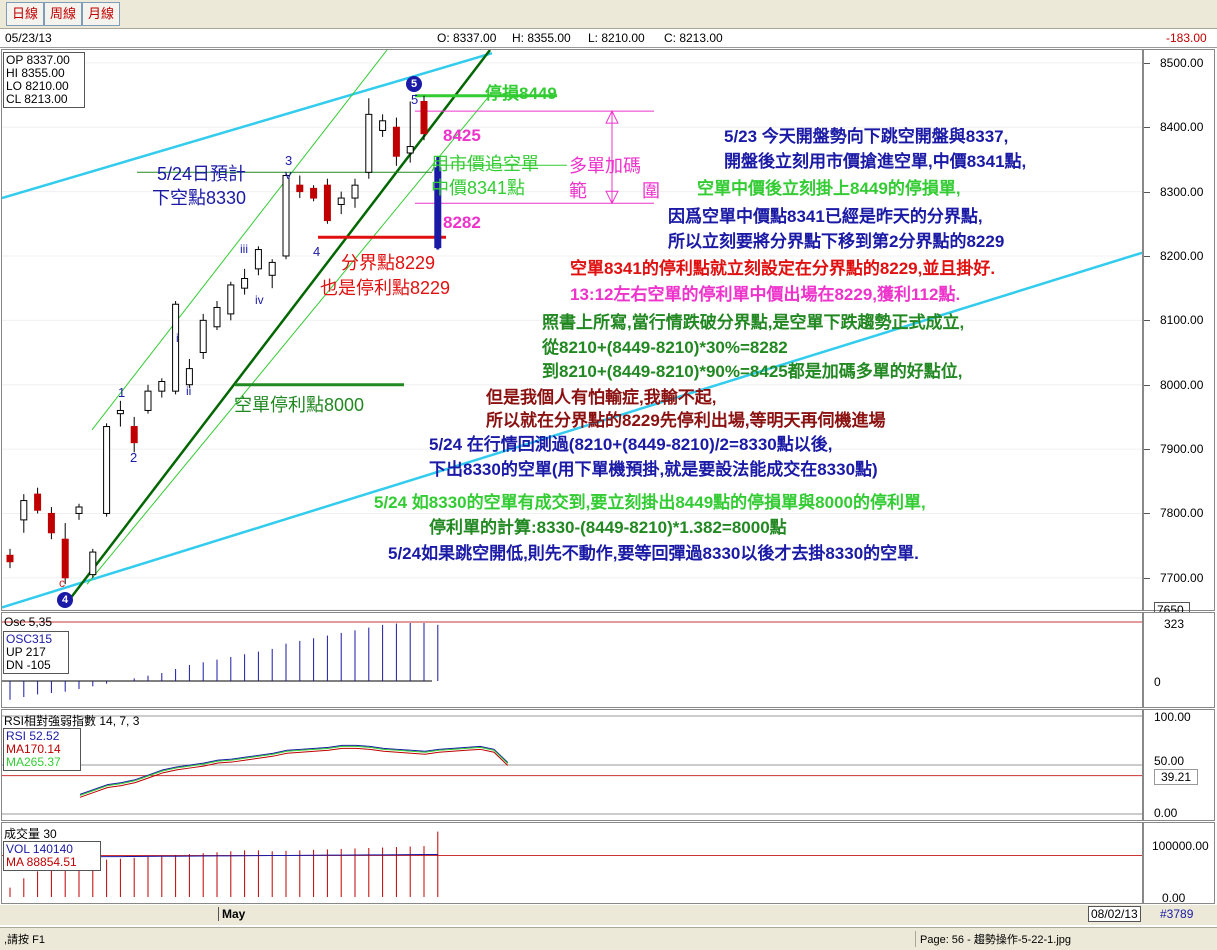 This screenshot has width=1217, height=950. Describe the element at coordinates (72, 721) in the screenshot. I see `rsi-title: RSI相對強弱指數 14, 7, 3` at that location.